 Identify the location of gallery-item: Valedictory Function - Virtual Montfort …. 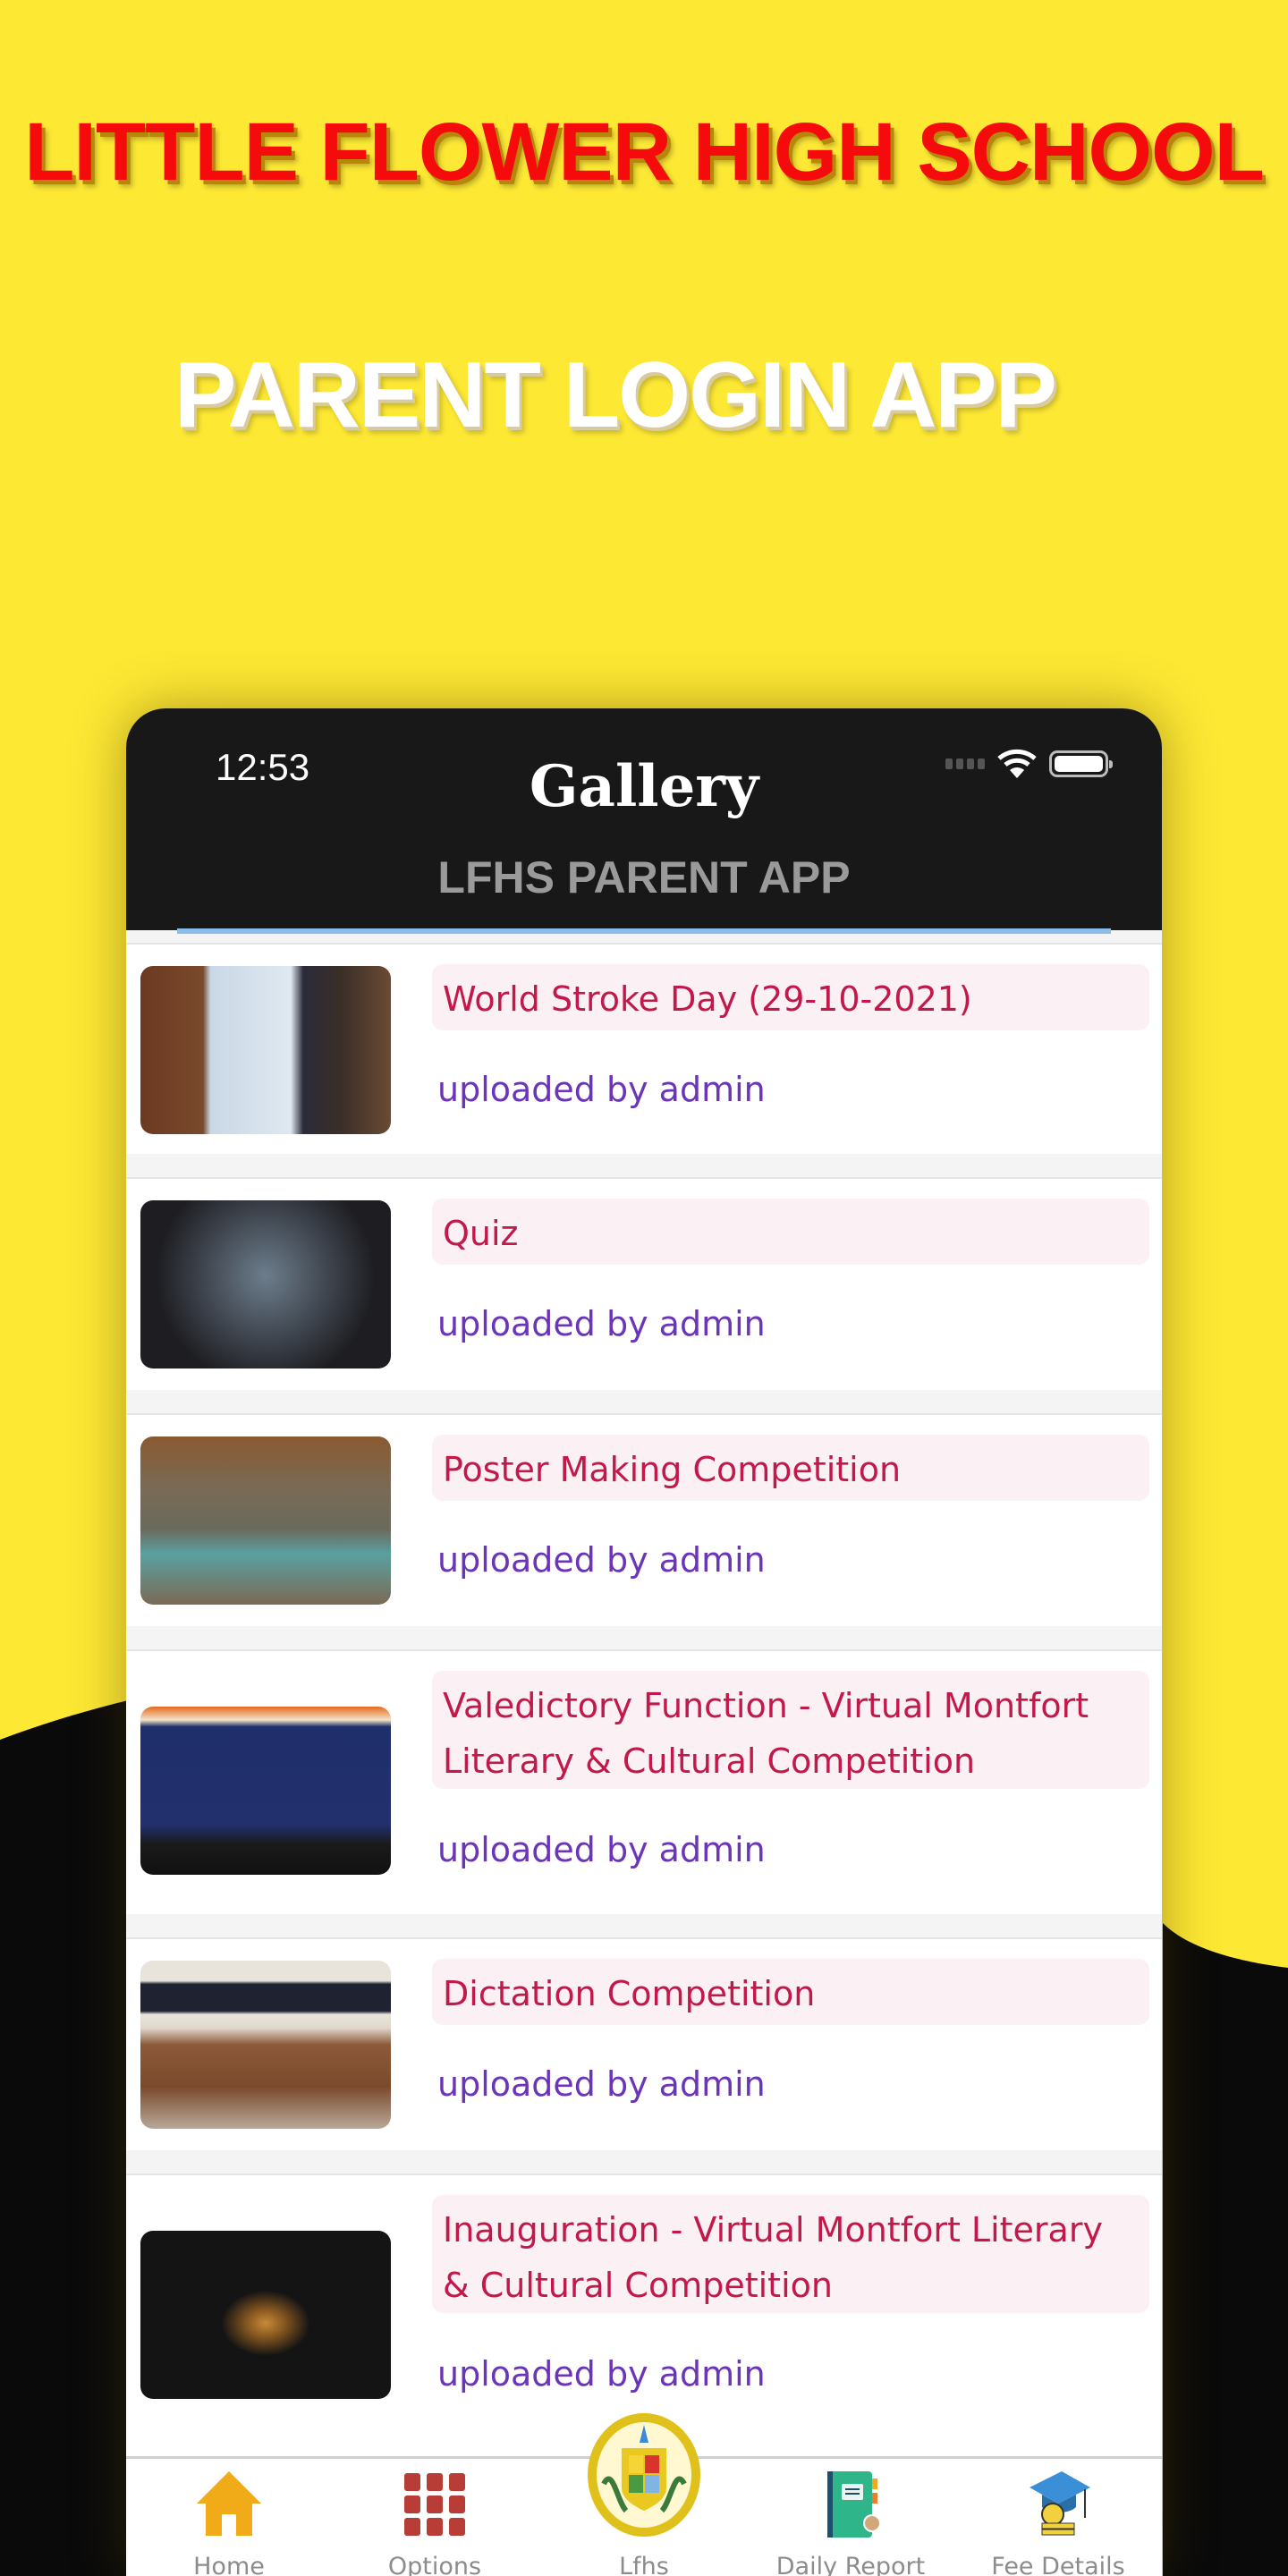
(644, 1781).